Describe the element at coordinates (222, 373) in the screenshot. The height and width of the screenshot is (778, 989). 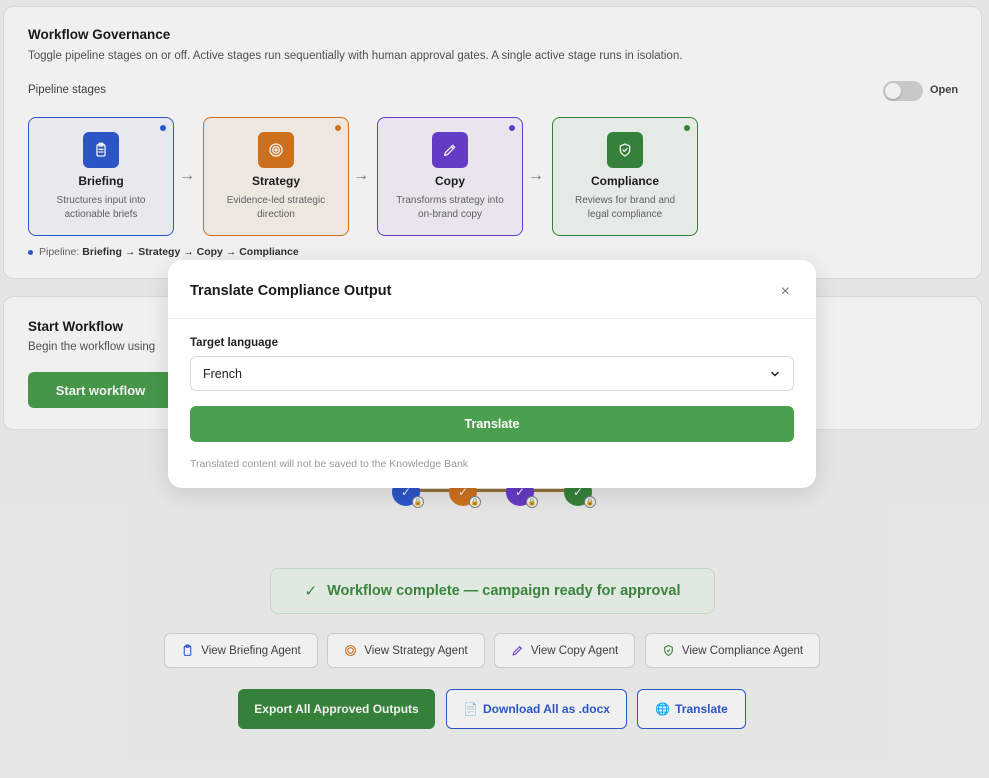
I see `selected-language: French` at that location.